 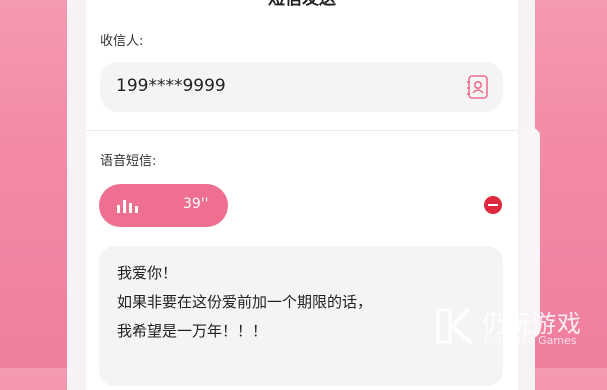 I want to click on recipient-value: 199****9999, so click(x=171, y=86).